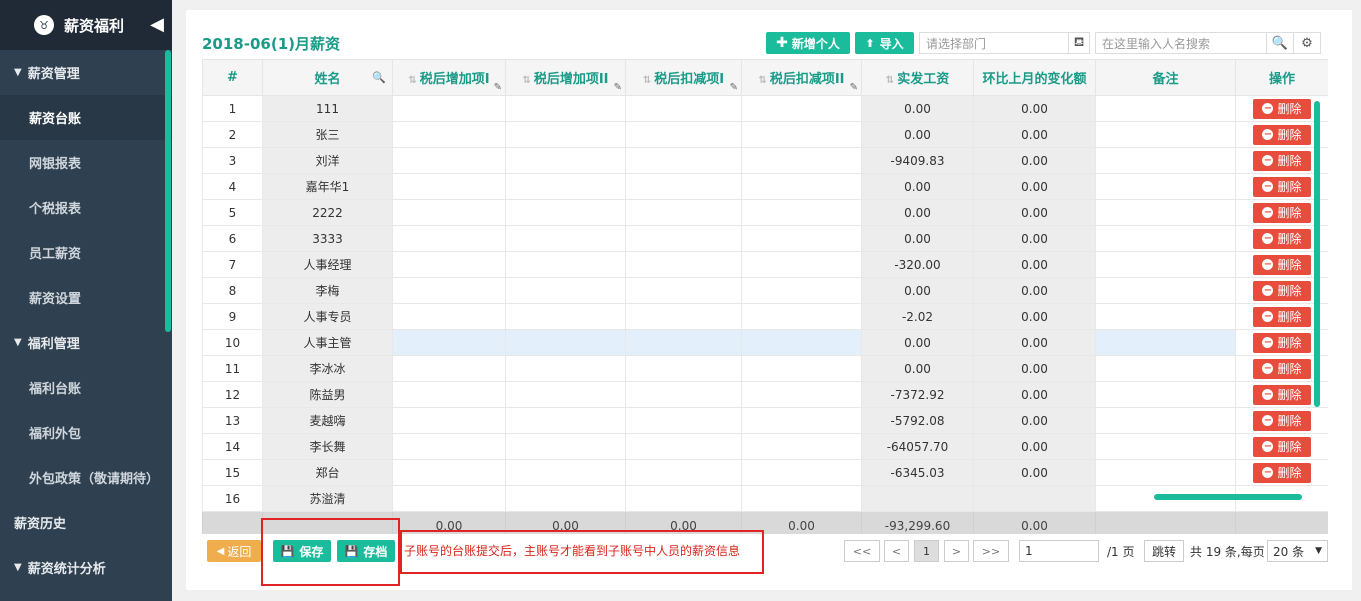 The image size is (1361, 601). What do you see at coordinates (765, 264) in the screenshot?
I see `table-row: 7 人事经理 -320.00 0.00 − 删除` at bounding box center [765, 264].